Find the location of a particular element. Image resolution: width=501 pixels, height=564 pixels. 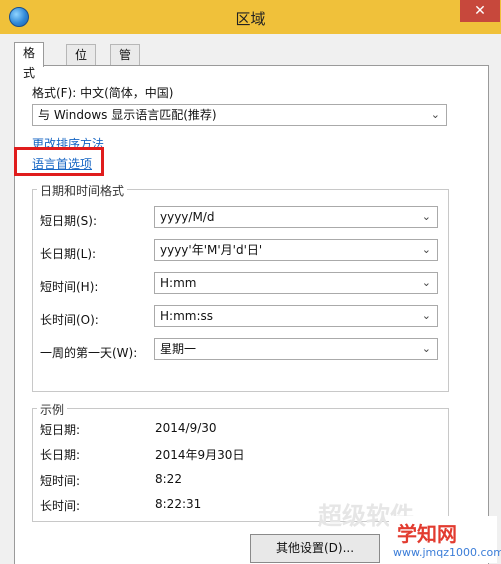

example-short-time-value: 8:22 is located at coordinates (168, 479).